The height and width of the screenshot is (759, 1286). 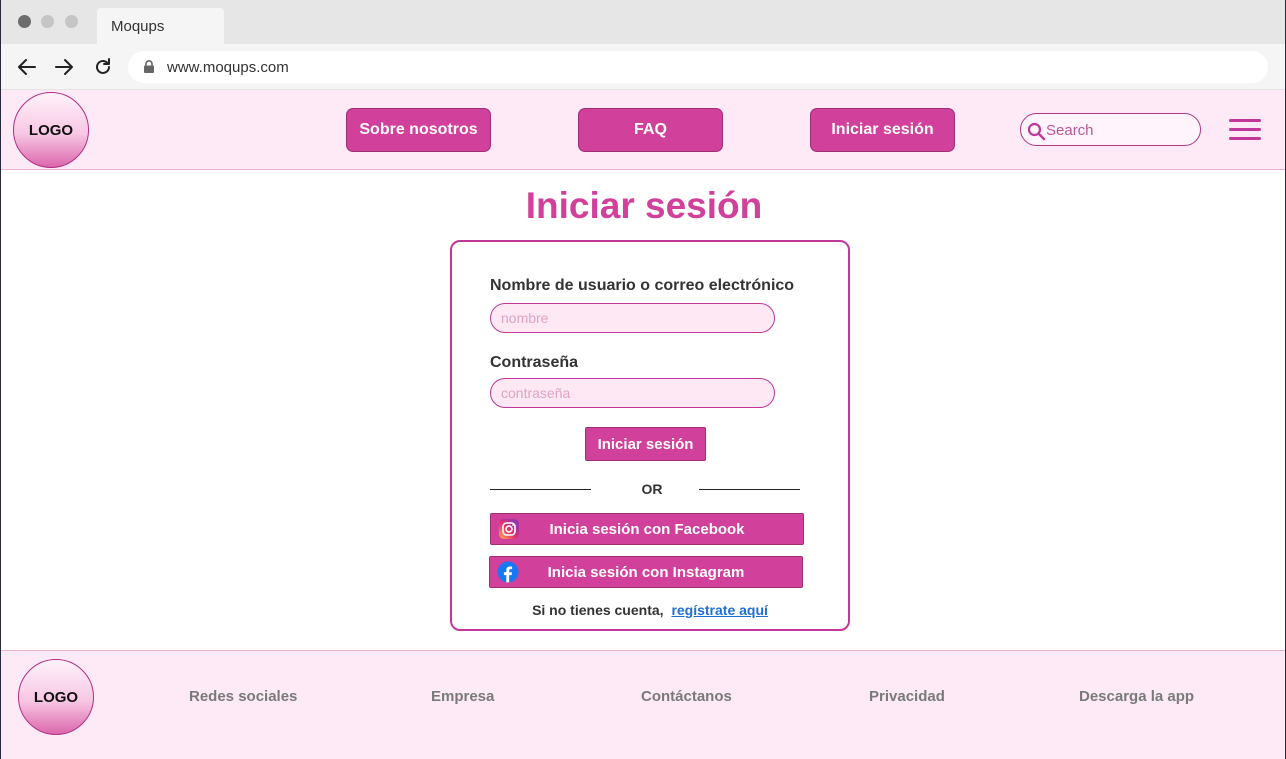 I want to click on lock-icon, so click(x=149, y=66).